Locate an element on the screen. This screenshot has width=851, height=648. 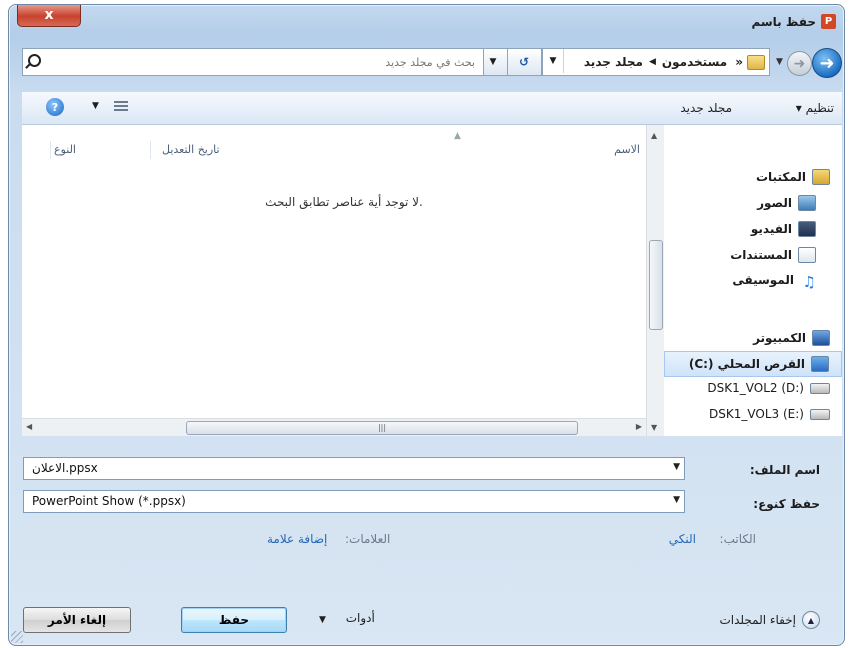
nav-documents: المستندات is located at coordinates (773, 255).